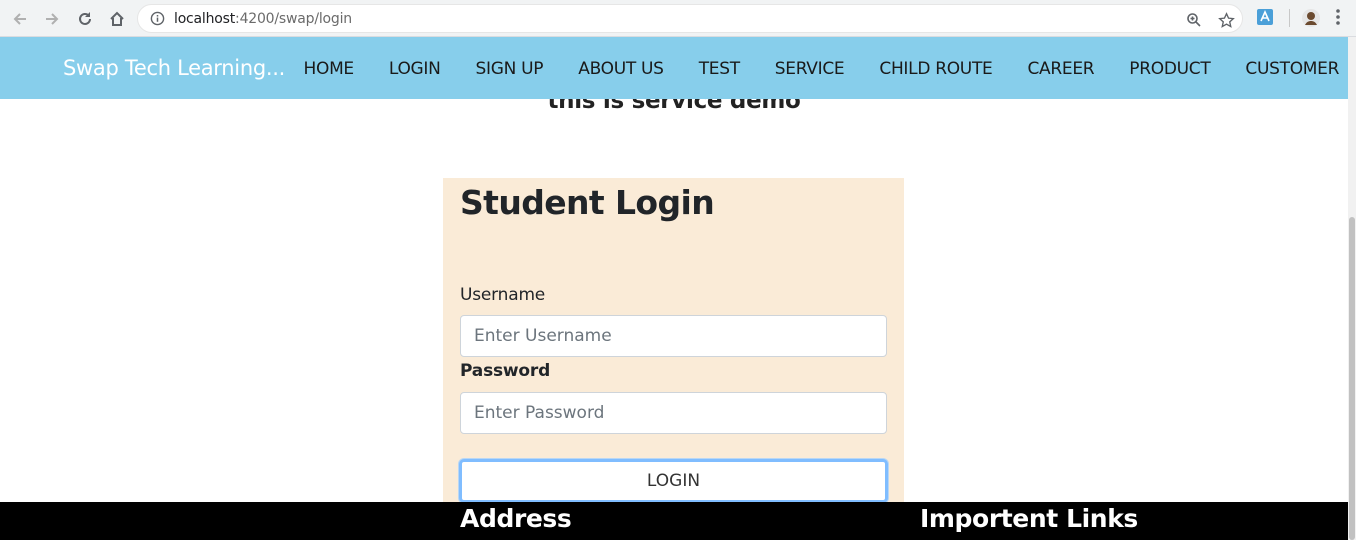 The width and height of the screenshot is (1356, 540). Describe the element at coordinates (673, 481) in the screenshot. I see `login-button: LOGIN` at that location.